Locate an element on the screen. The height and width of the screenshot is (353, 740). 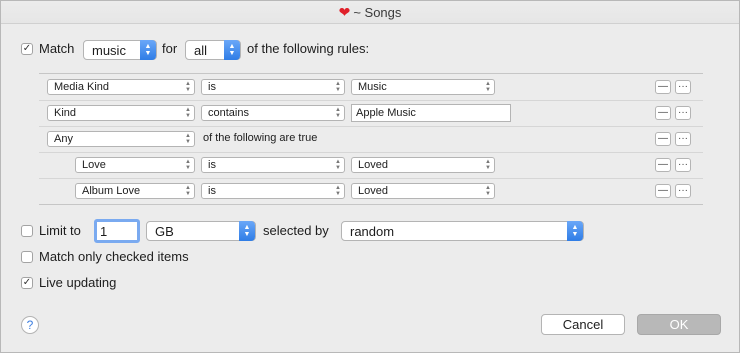
rule-value-popup: Music ▲ ▼ is located at coordinates (423, 87).